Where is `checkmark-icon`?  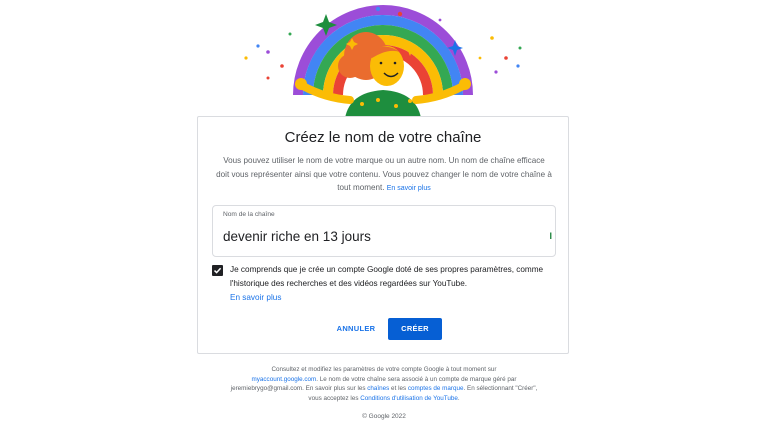
checkmark-icon is located at coordinates (217, 270).